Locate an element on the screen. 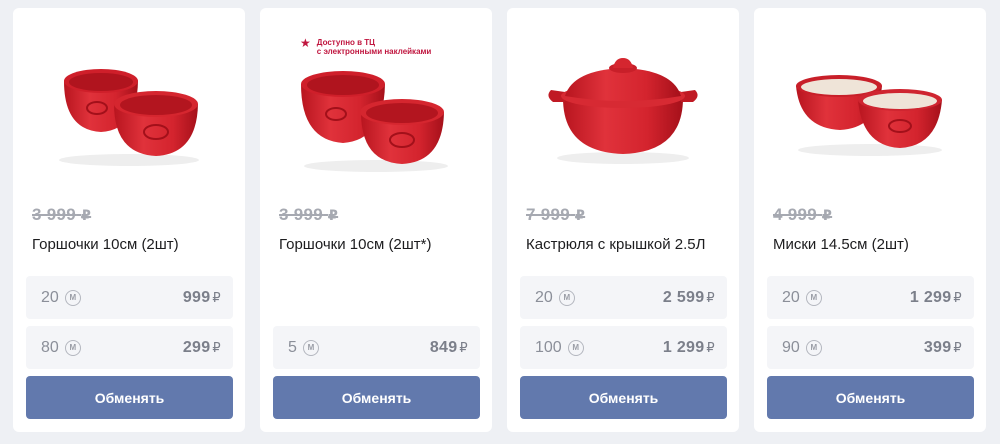  option-price: 2 599 ₽ is located at coordinates (688, 297).